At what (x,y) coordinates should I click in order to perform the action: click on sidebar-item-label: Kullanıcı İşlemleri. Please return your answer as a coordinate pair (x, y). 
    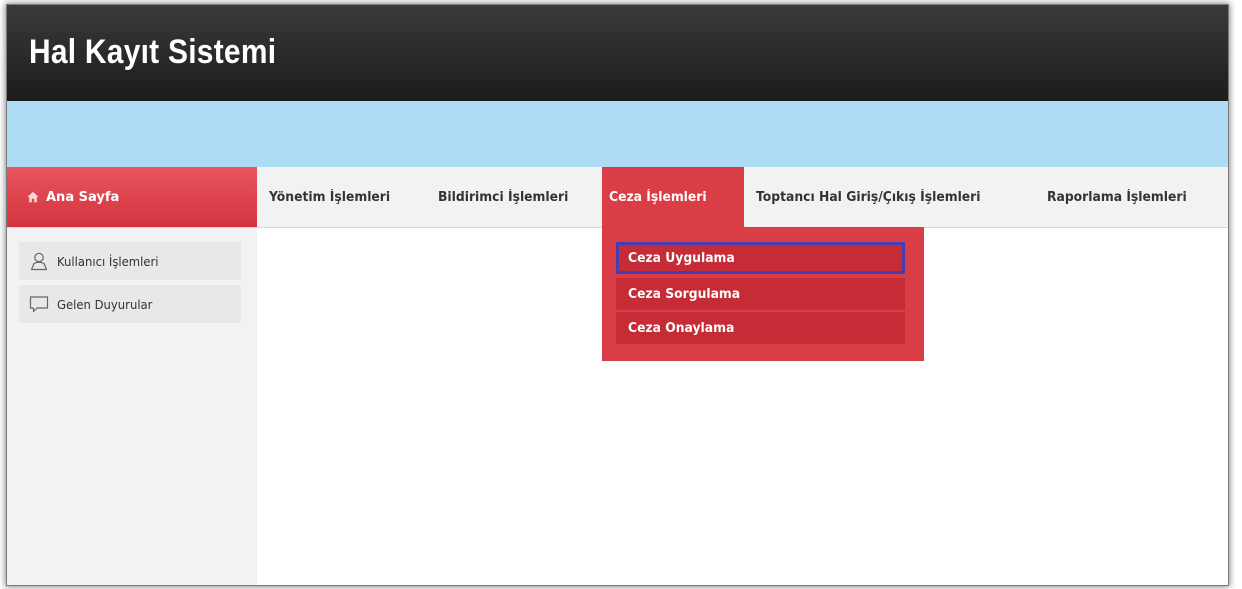
    Looking at the image, I should click on (108, 261).